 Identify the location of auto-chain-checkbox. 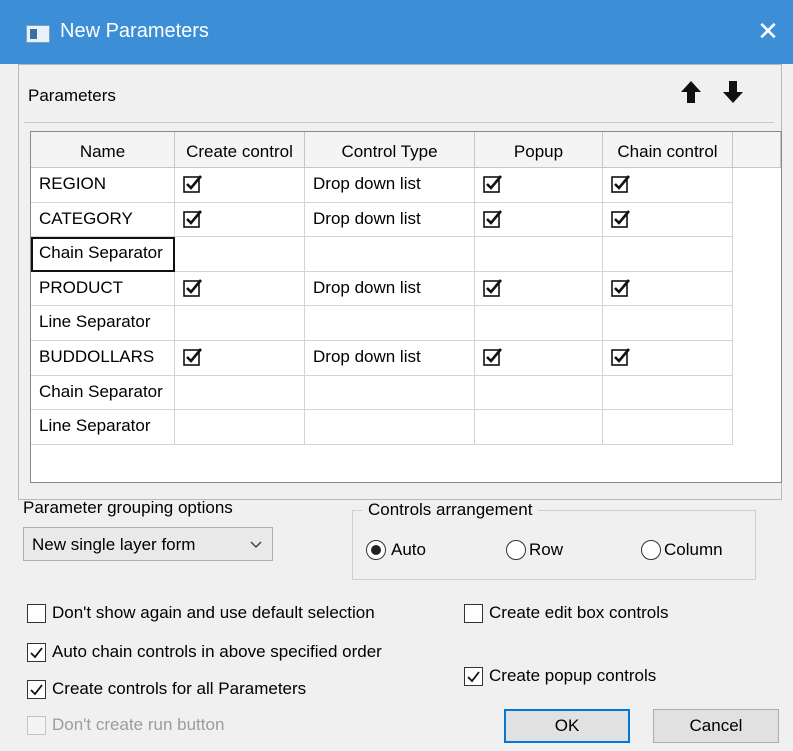
(36, 652).